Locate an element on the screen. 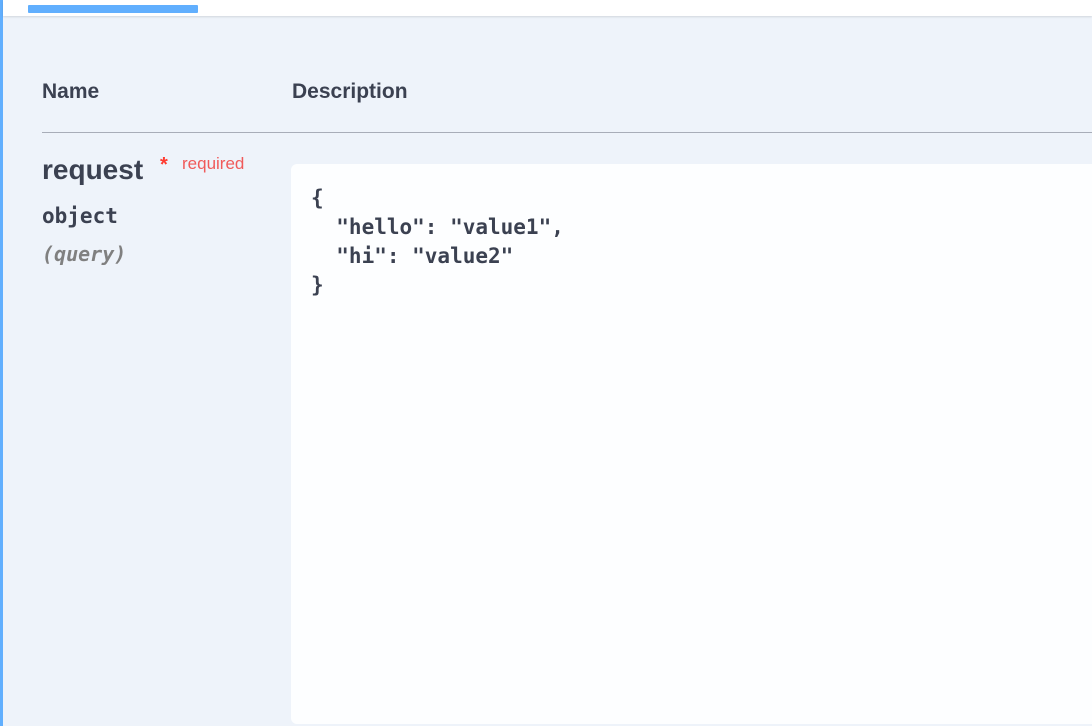 This screenshot has height=726, width=1092. active-tab-indicator is located at coordinates (113, 9).